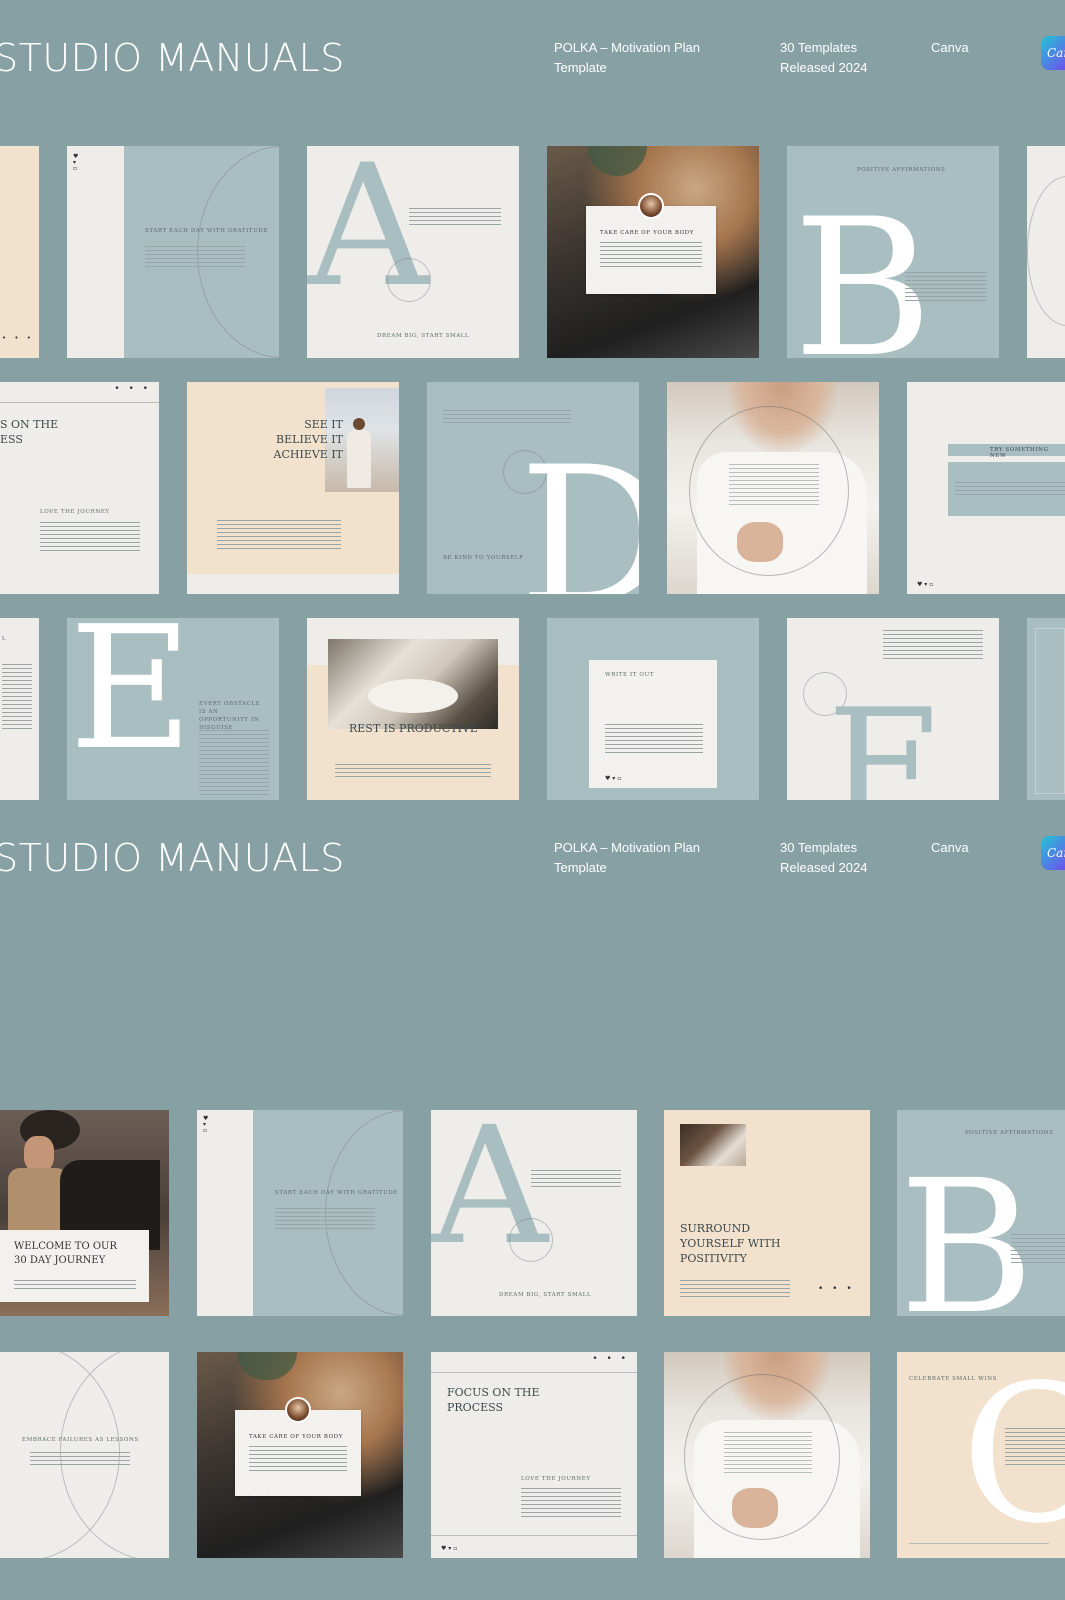  I want to click on letter-e: E, so click(131, 703).